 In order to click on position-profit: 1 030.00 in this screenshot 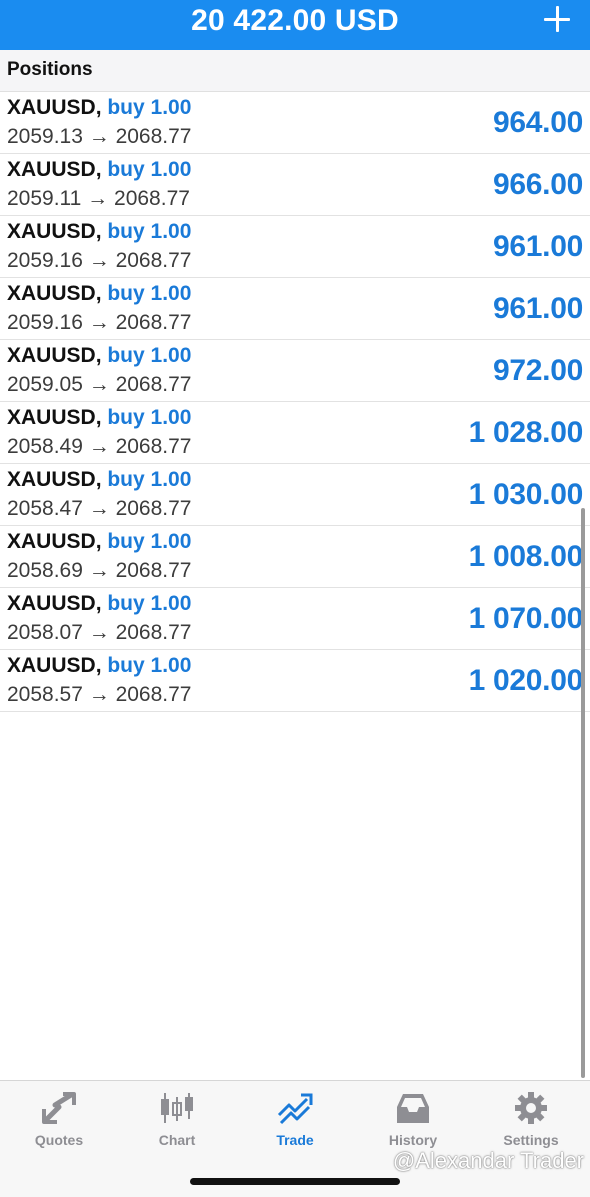, I will do `click(526, 494)`.